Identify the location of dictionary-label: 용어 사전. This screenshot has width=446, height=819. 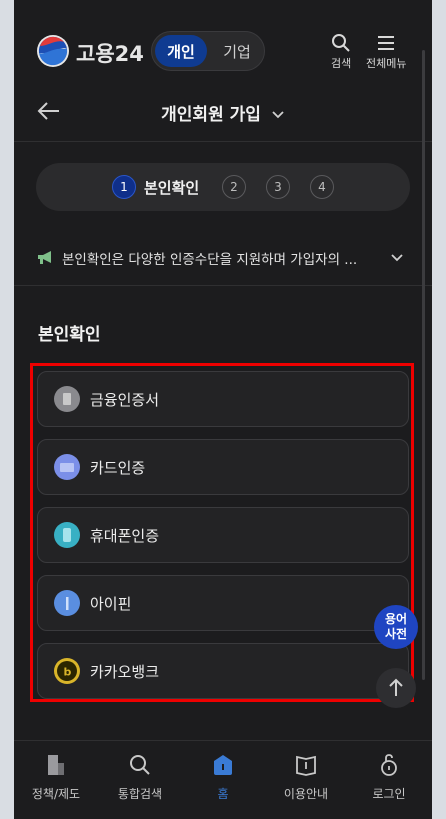
(396, 626).